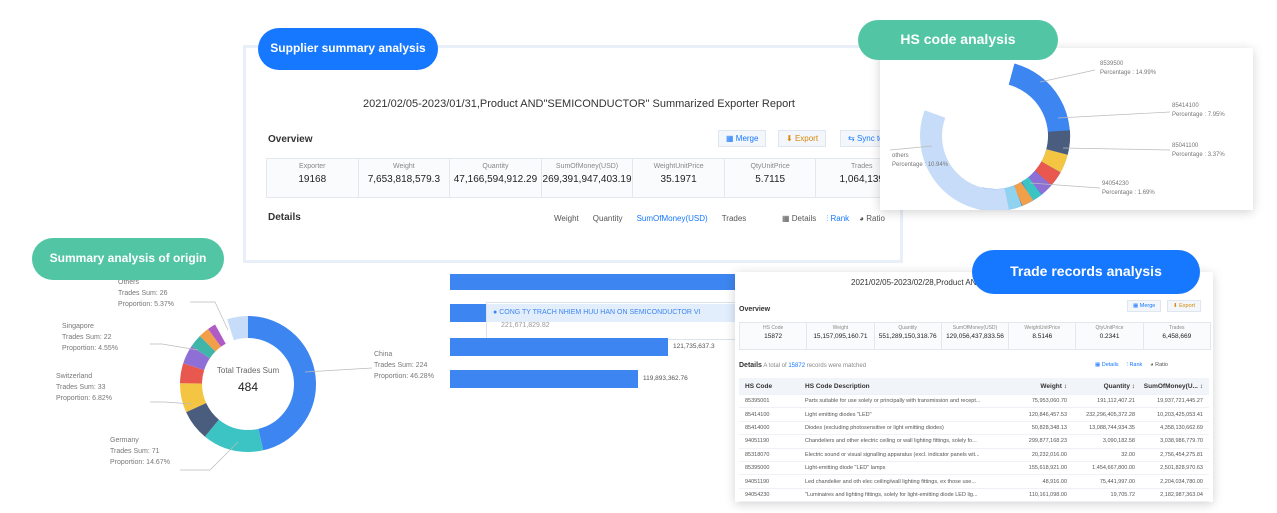 This screenshot has height=513, width=1277. I want to click on trade-ratio-view-button: ◕ Ratio, so click(1159, 365).